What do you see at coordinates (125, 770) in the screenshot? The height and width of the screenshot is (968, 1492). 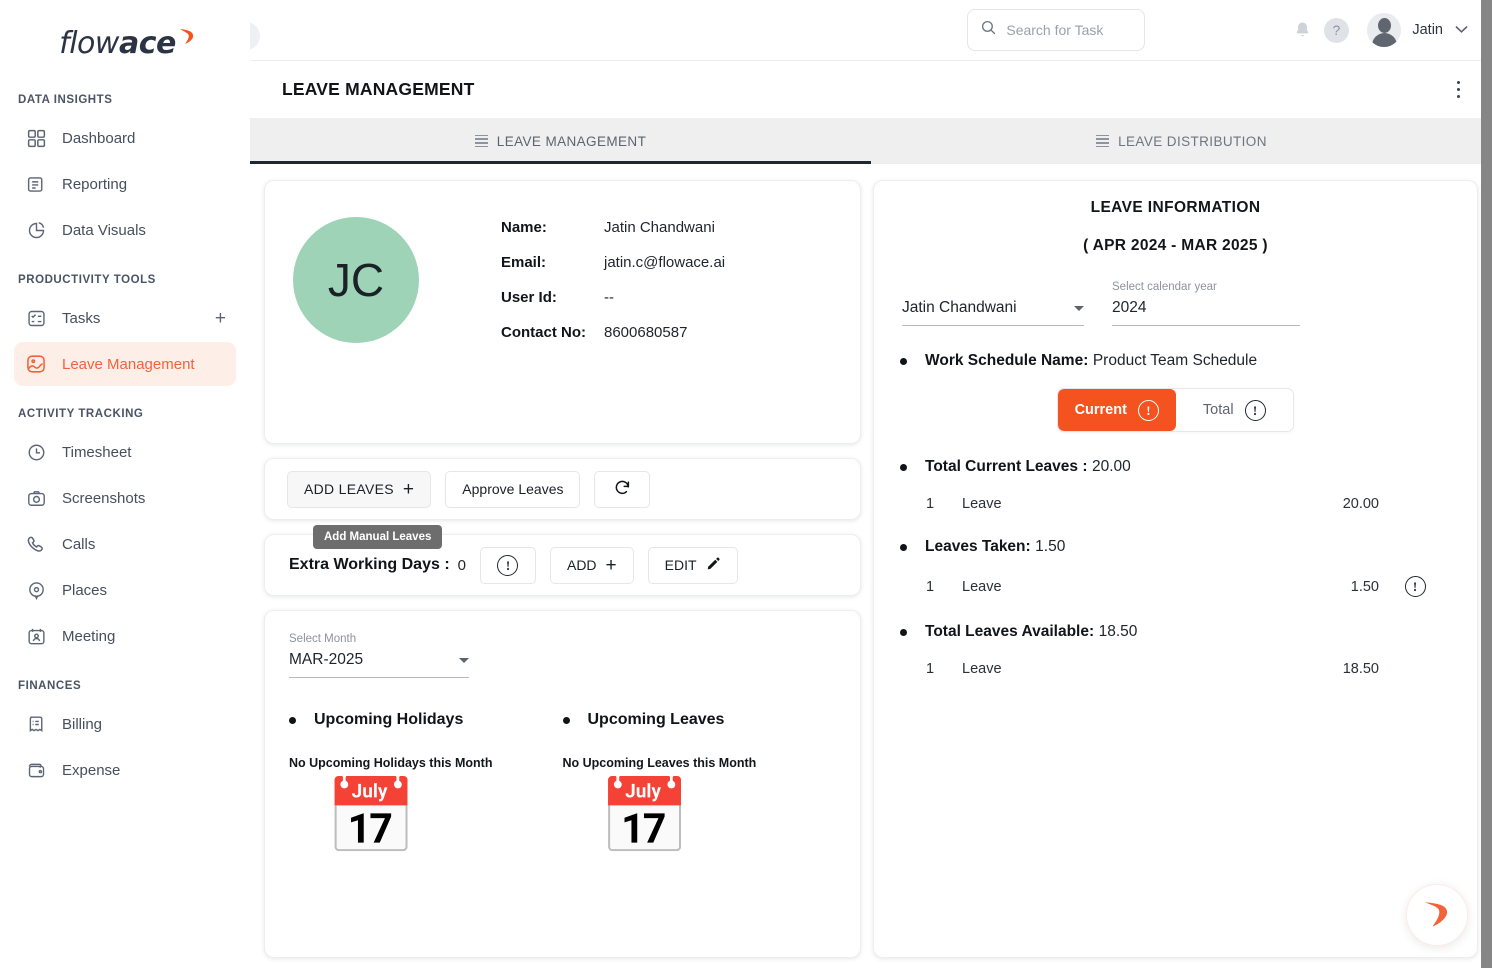 I see `sidebar-item-expense: Expense` at bounding box center [125, 770].